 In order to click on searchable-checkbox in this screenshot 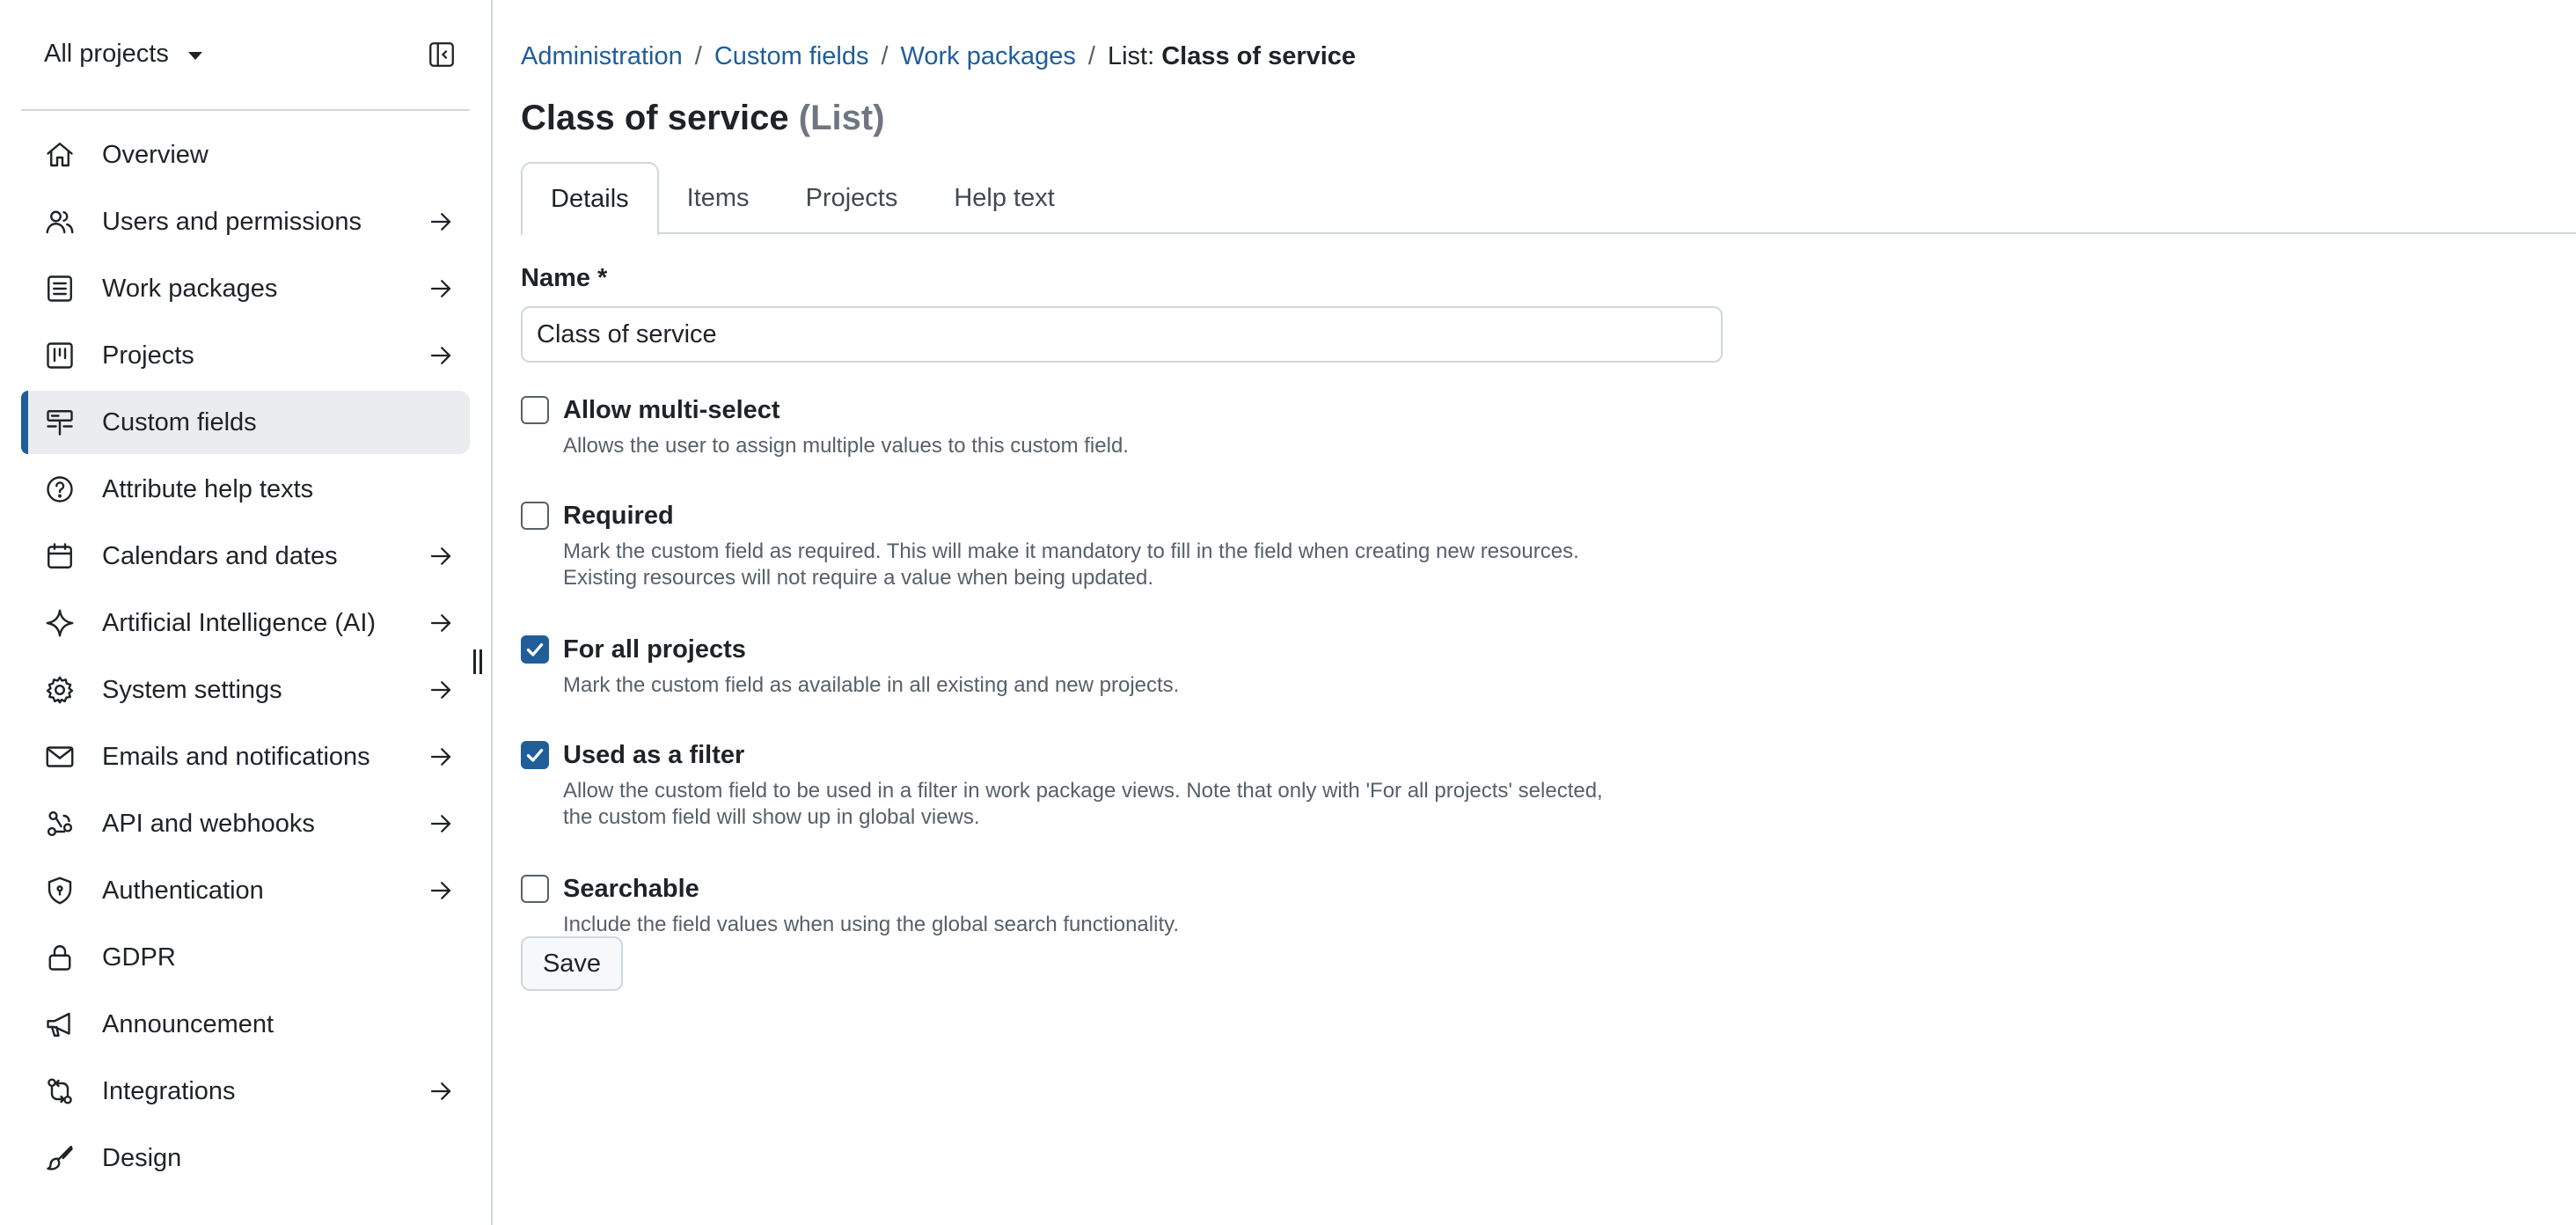, I will do `click(535, 889)`.